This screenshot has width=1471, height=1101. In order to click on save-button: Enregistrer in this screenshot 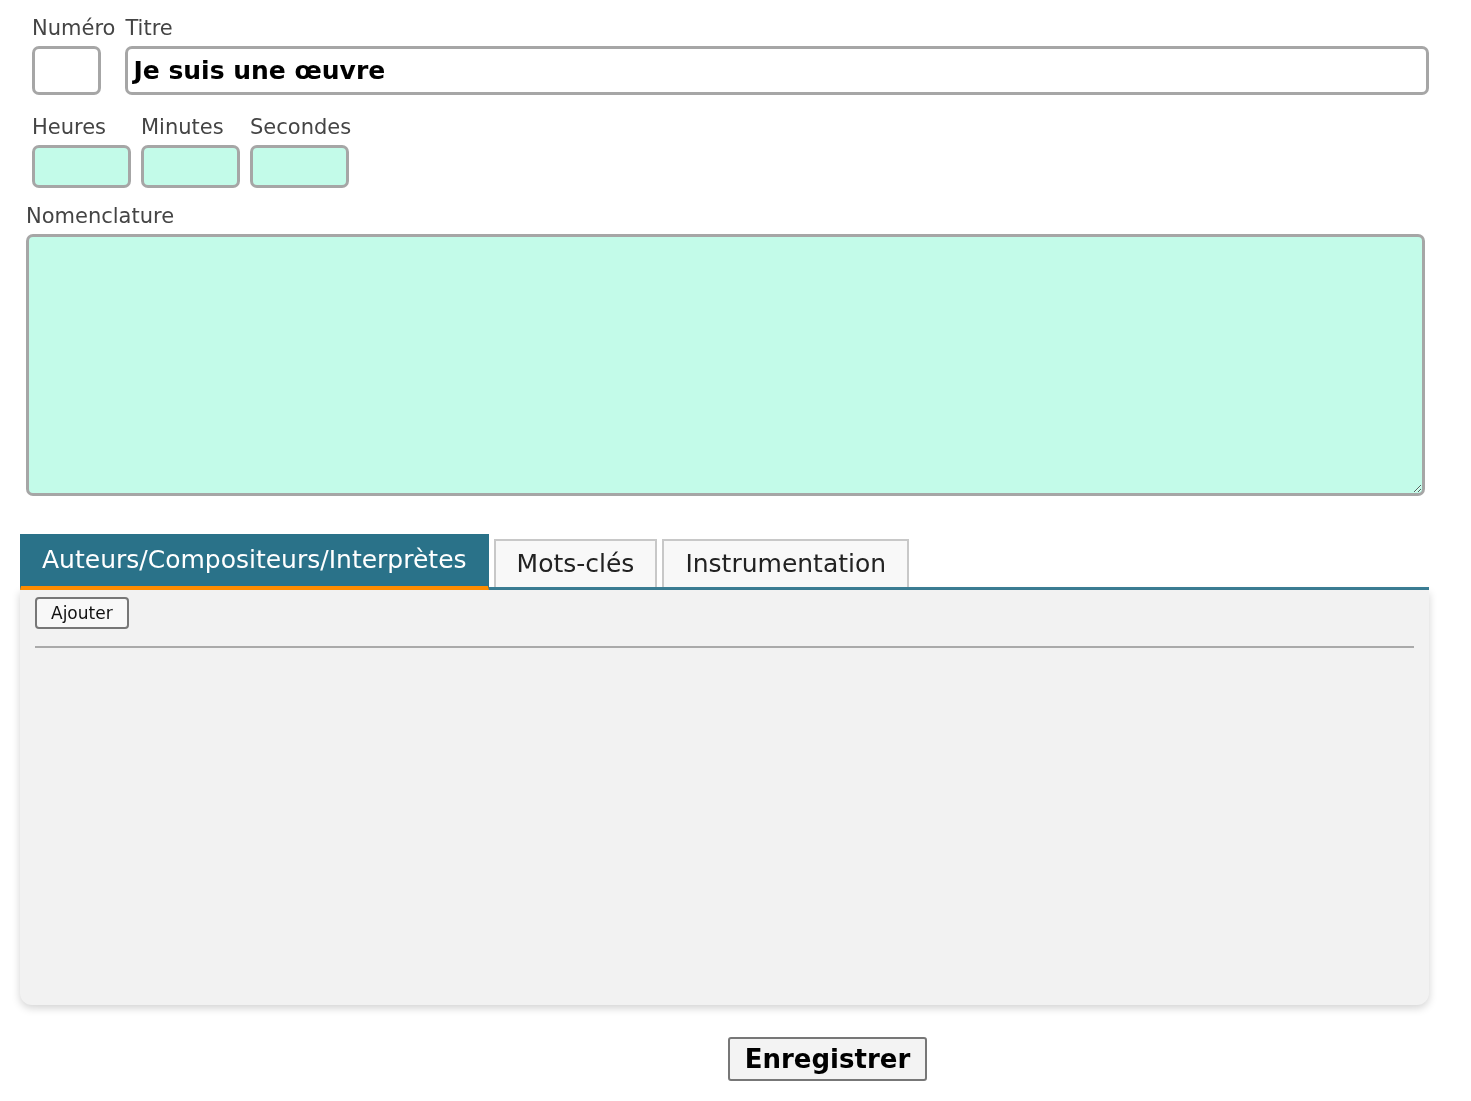, I will do `click(827, 1059)`.